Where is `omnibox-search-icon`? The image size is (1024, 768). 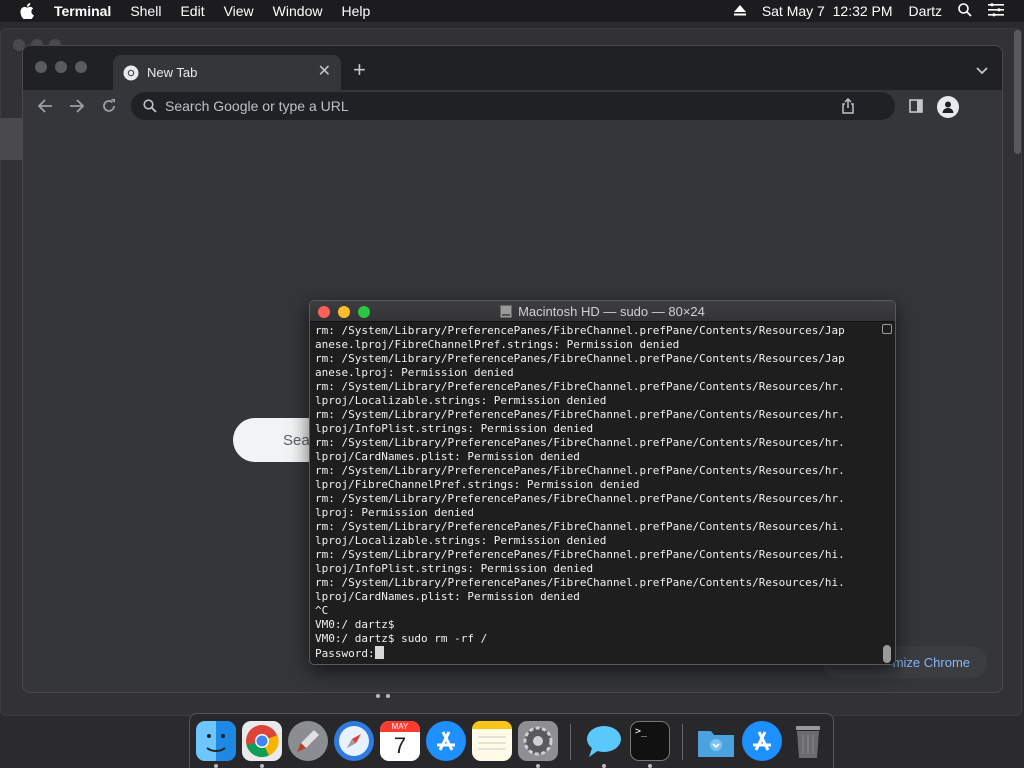 omnibox-search-icon is located at coordinates (150, 106).